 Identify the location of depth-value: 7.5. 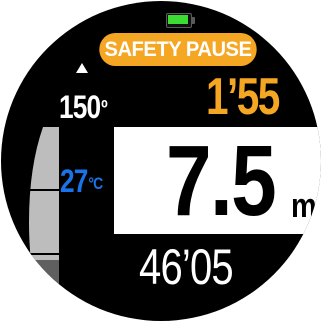
(221, 181).